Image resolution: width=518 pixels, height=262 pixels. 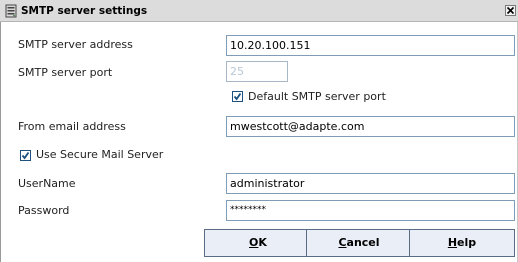 I want to click on smtp-address-field: 10.20.100.151, so click(x=370, y=45).